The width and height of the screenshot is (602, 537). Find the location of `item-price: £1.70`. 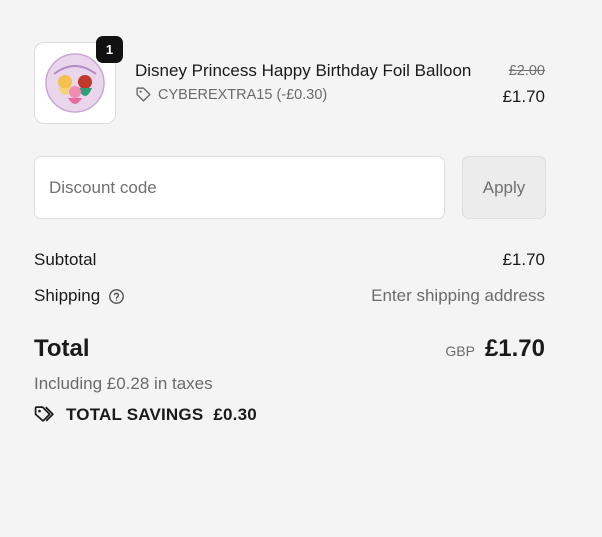

item-price: £1.70 is located at coordinates (523, 96).